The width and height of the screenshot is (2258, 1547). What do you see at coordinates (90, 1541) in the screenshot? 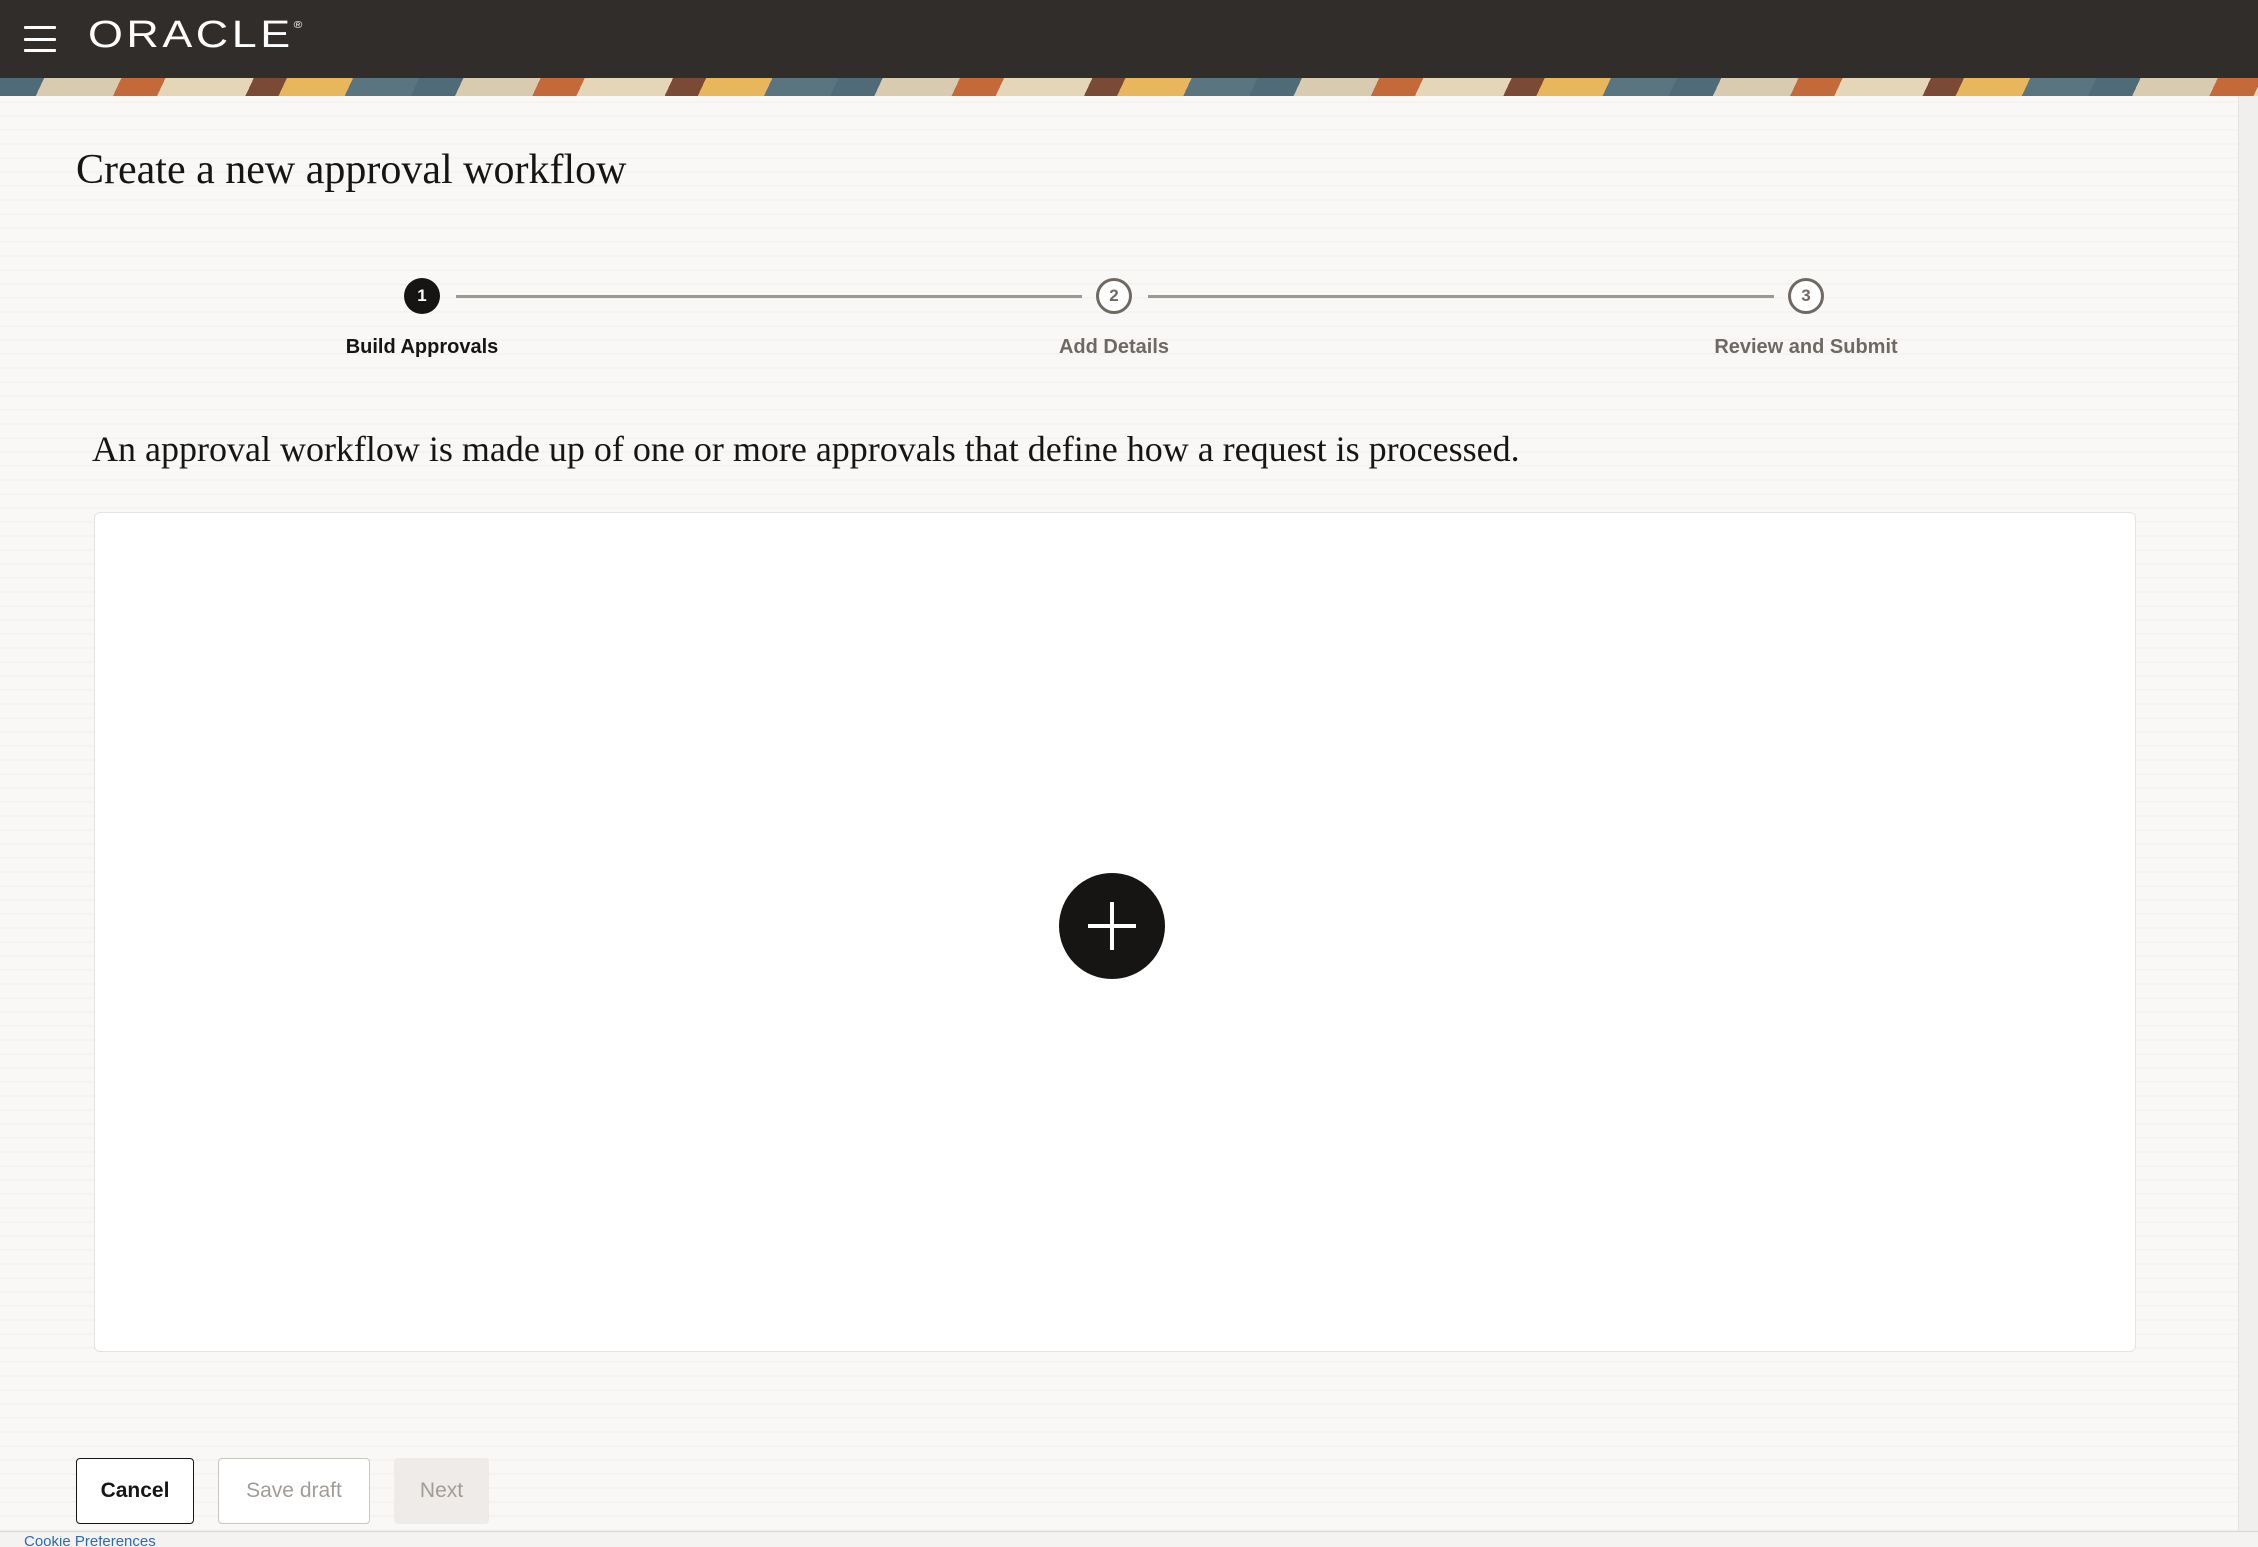
I see `cookie-preferences-link: Cookie Preferences` at bounding box center [90, 1541].